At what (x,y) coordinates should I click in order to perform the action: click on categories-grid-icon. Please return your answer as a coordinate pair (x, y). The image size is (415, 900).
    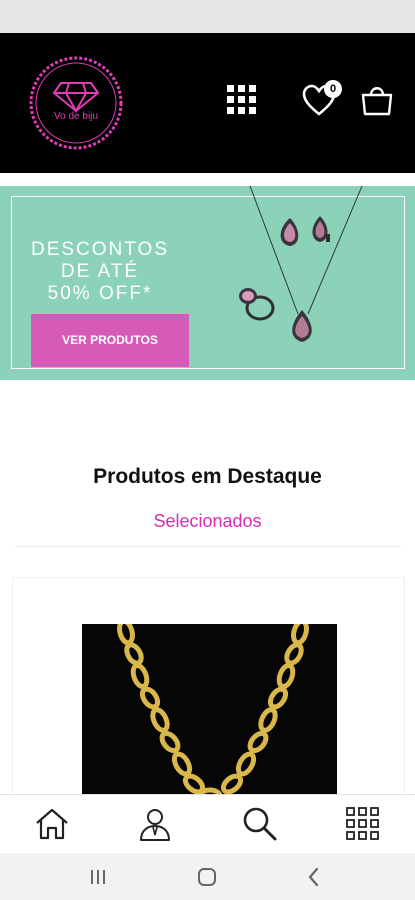
    Looking at the image, I should click on (242, 100).